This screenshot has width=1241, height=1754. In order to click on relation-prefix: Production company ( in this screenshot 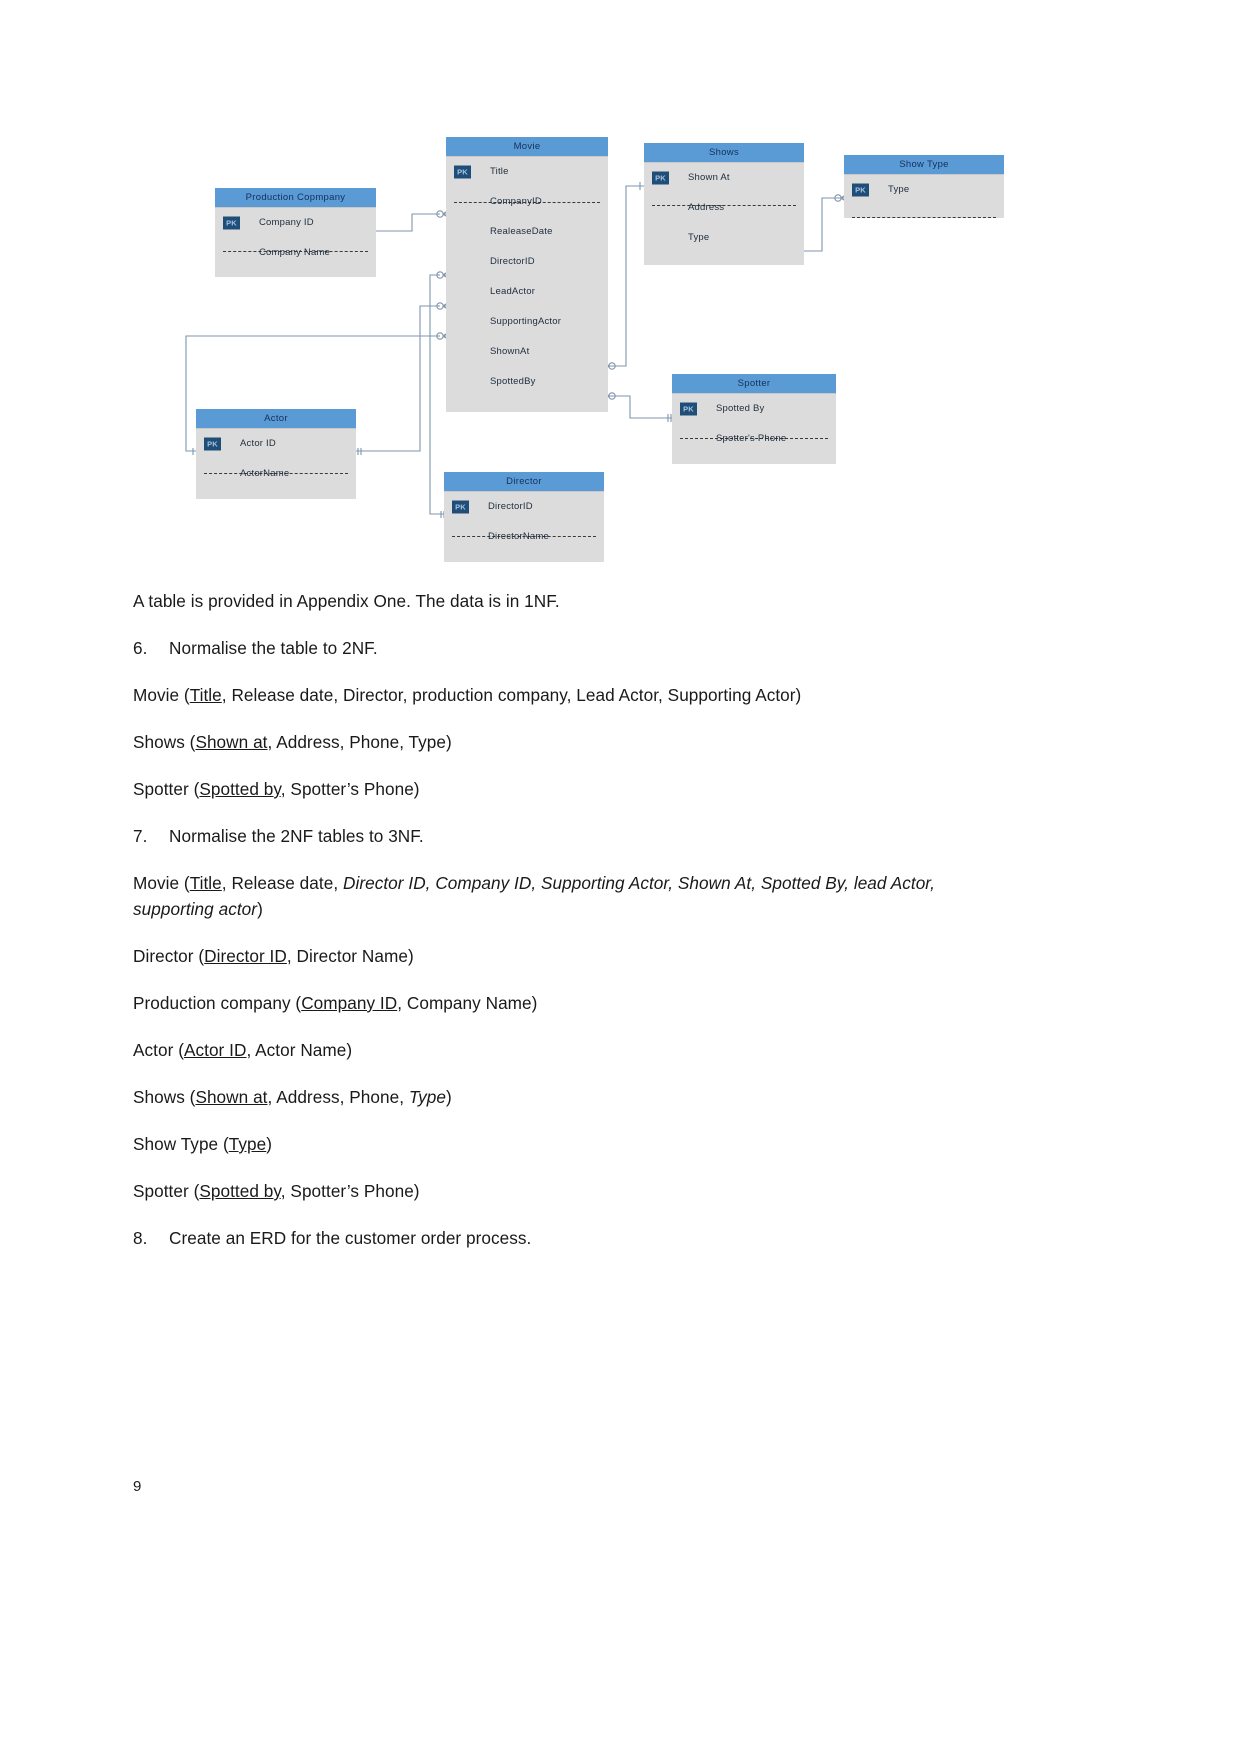, I will do `click(217, 1003)`.